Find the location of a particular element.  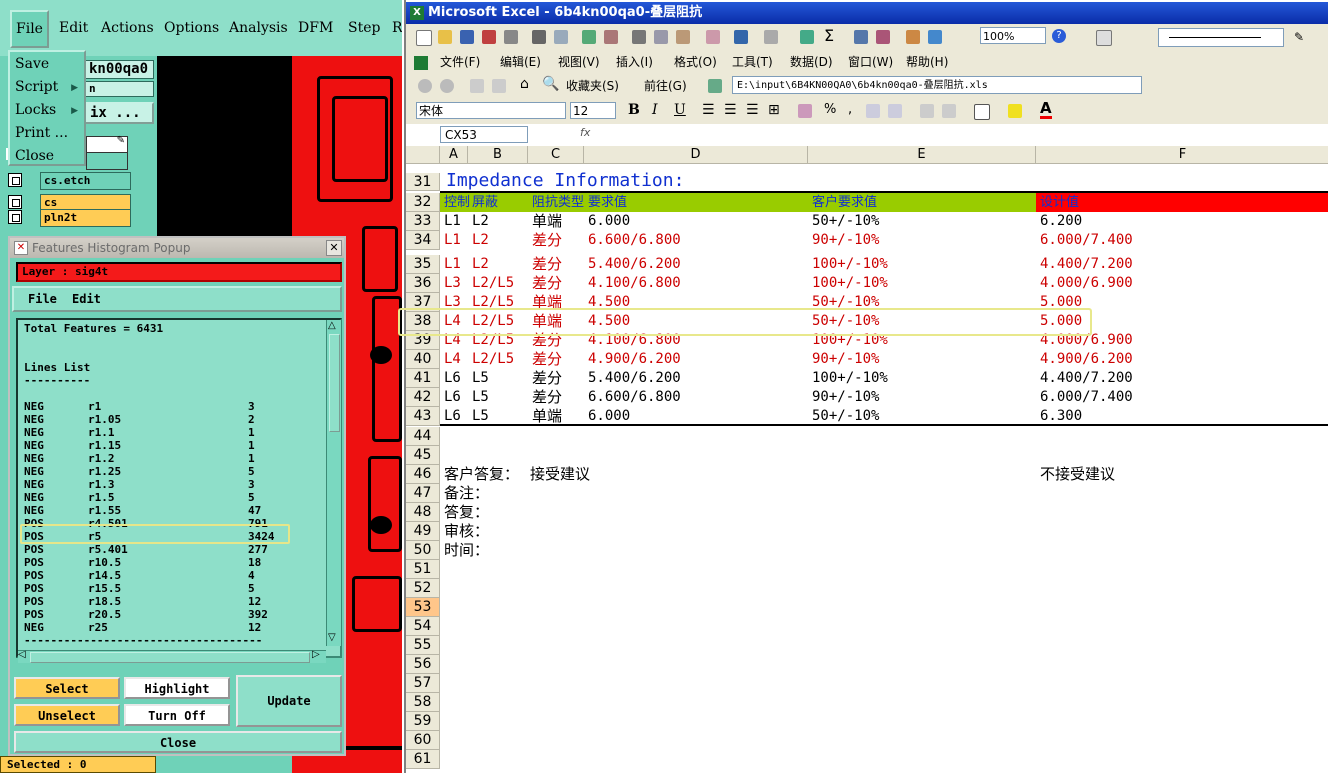

open-icon is located at coordinates (445, 37).